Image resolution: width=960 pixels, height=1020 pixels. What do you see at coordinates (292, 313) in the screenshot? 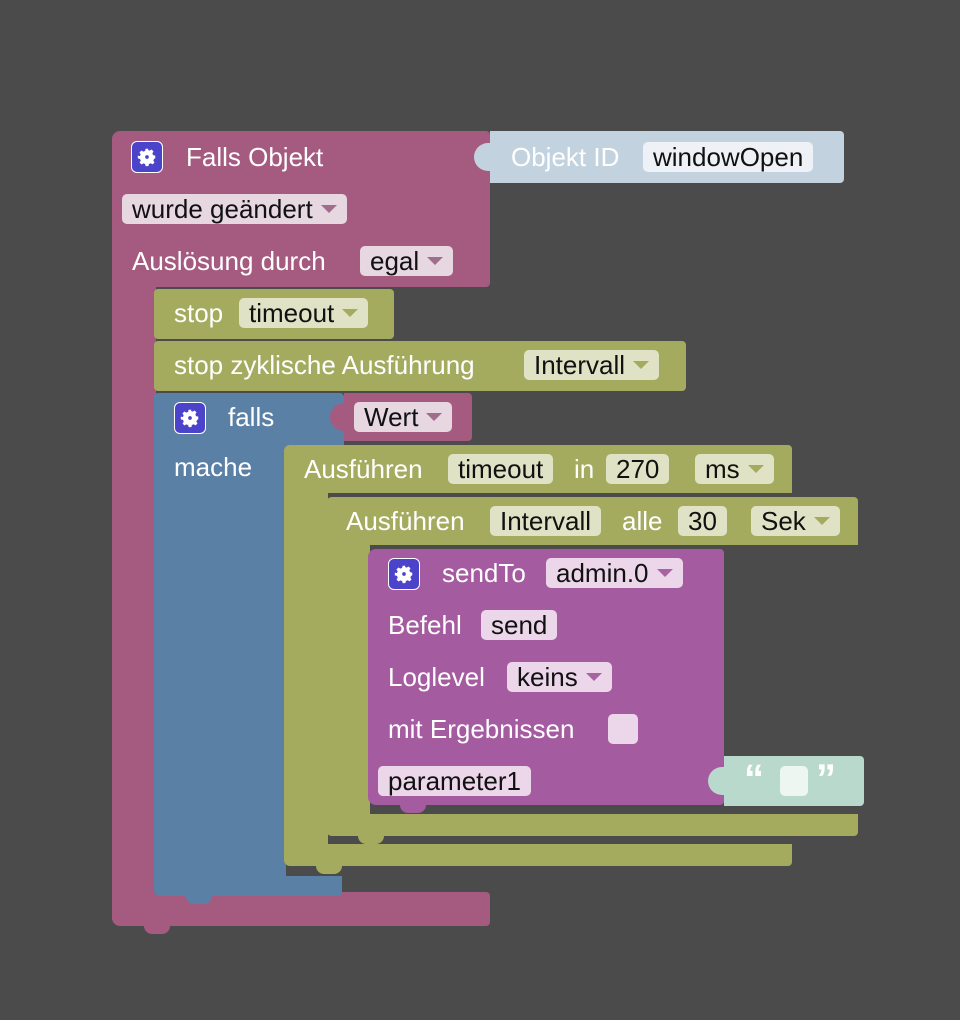
I see `stop-timeout-dropdown-value: timeout` at bounding box center [292, 313].